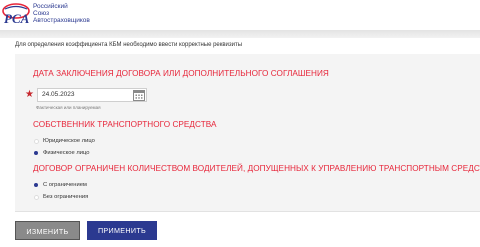 The image size is (480, 247). Describe the element at coordinates (92, 95) in the screenshot. I see `contract-date-input: 24.05.2023` at that location.